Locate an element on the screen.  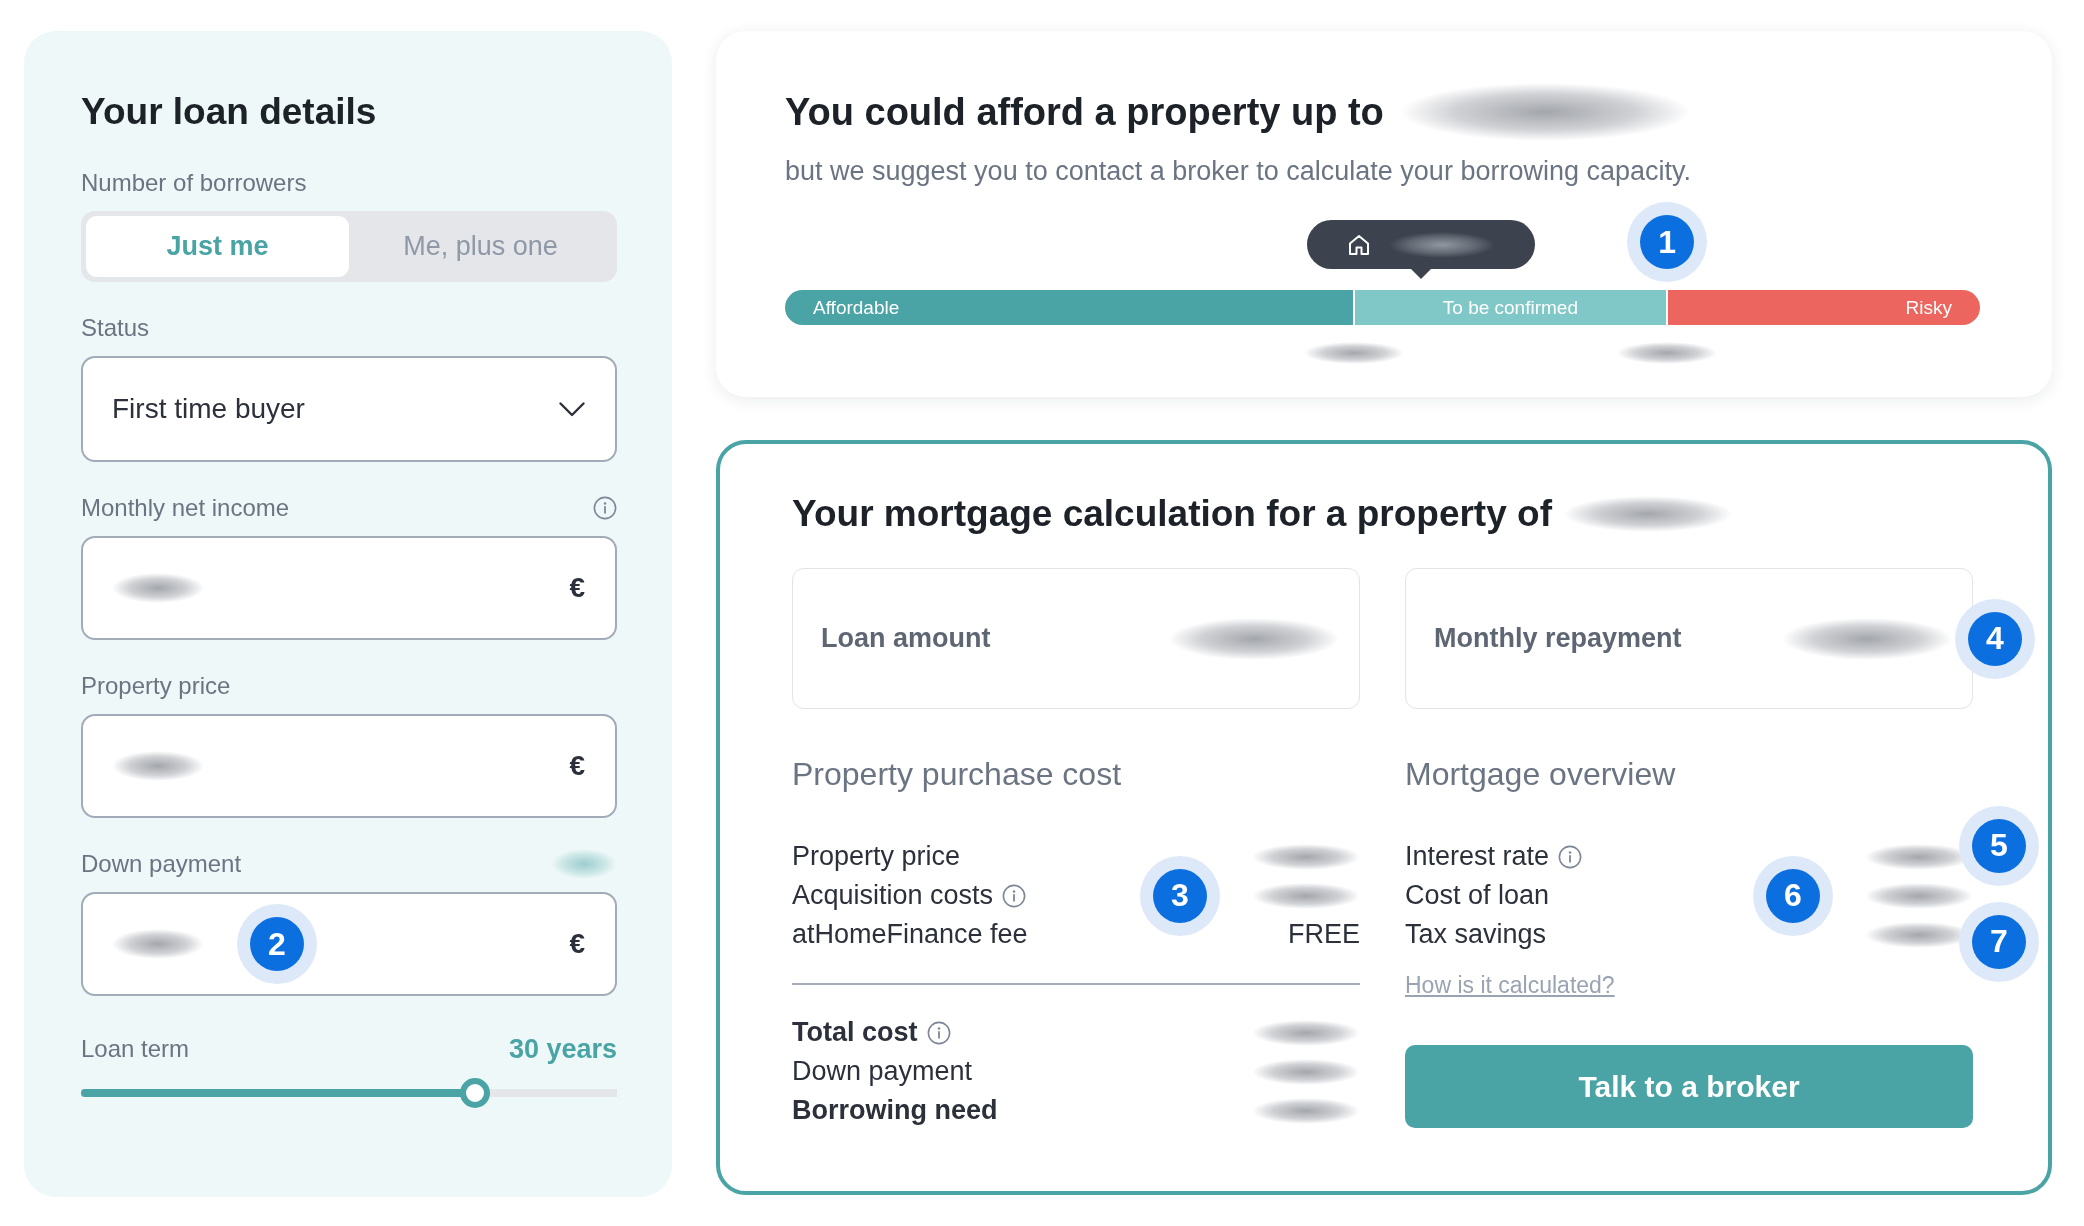
loan-term-value: 30 years is located at coordinates (562, 1049).